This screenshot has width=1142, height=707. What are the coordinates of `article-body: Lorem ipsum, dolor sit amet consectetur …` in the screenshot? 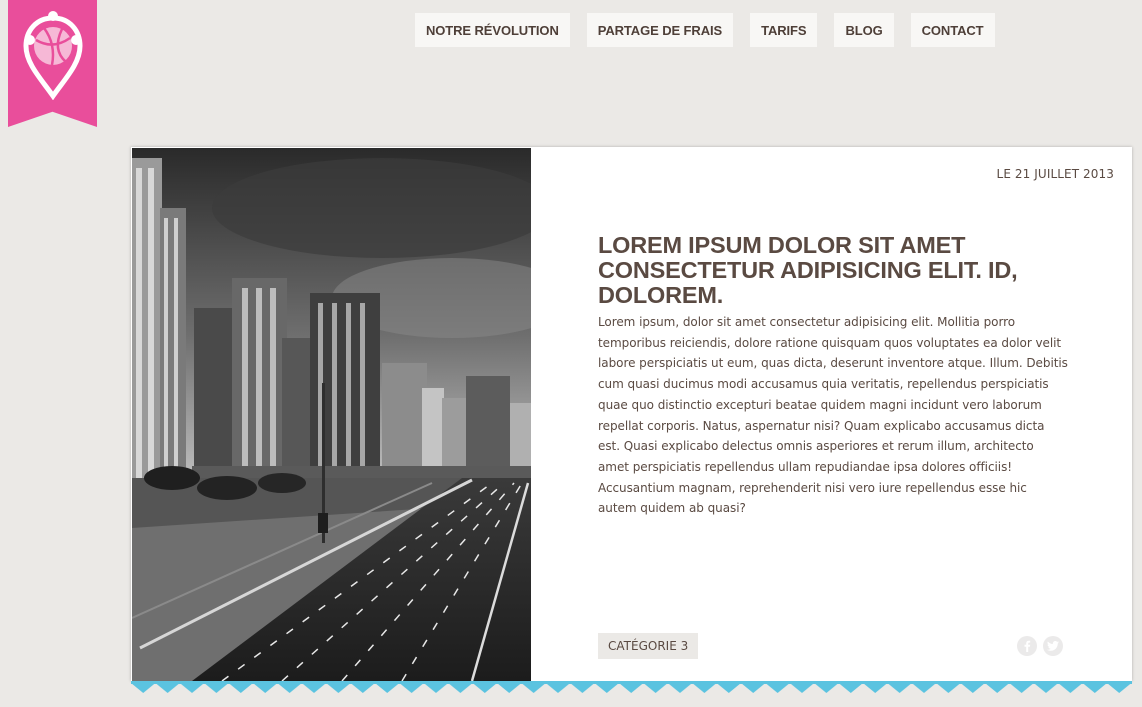 It's located at (833, 415).